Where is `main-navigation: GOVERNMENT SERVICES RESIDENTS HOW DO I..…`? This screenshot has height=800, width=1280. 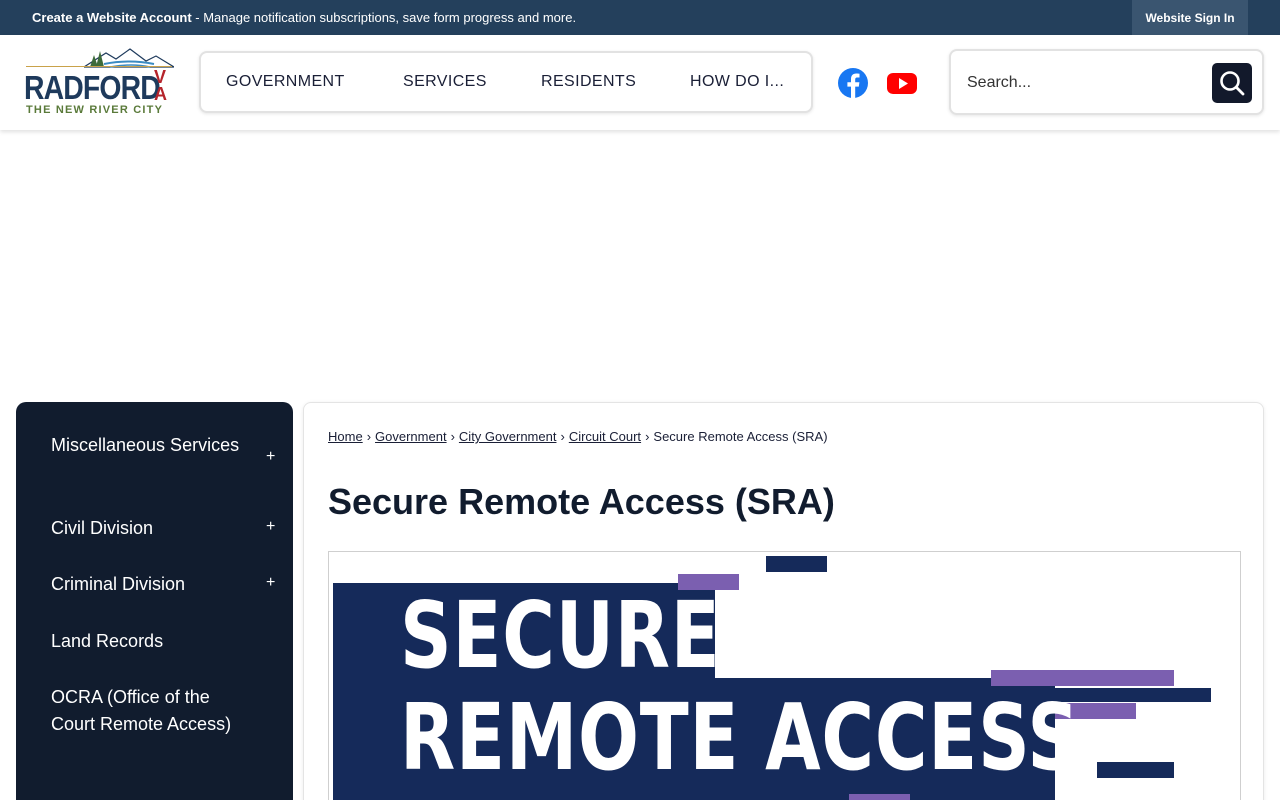
main-navigation: GOVERNMENT SERVICES RESIDENTS HOW DO I..… is located at coordinates (506, 82).